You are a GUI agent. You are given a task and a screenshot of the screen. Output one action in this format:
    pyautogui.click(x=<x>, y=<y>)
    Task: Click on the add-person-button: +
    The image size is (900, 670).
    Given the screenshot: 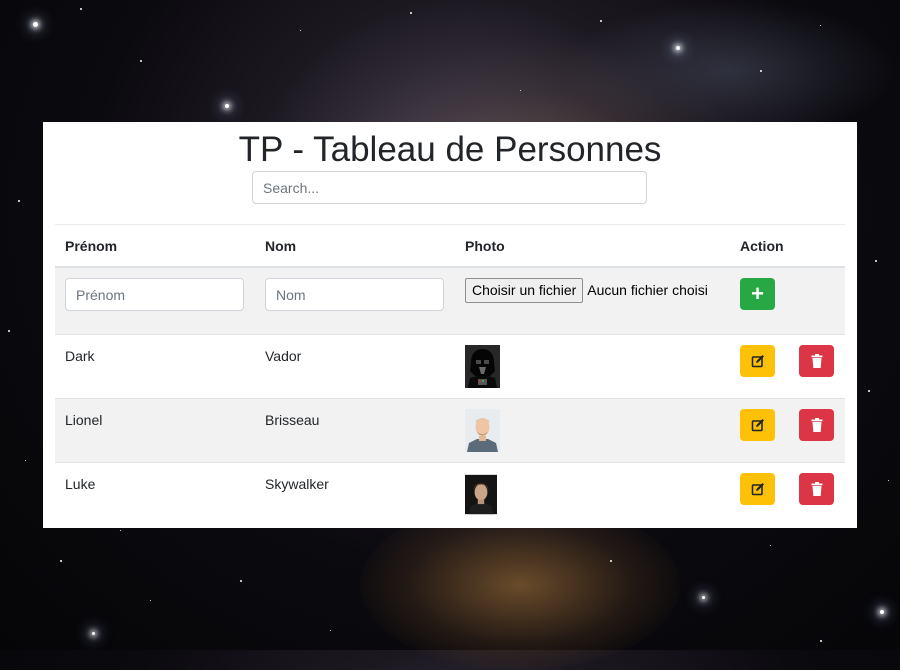 What is the action you would take?
    pyautogui.click(x=757, y=294)
    